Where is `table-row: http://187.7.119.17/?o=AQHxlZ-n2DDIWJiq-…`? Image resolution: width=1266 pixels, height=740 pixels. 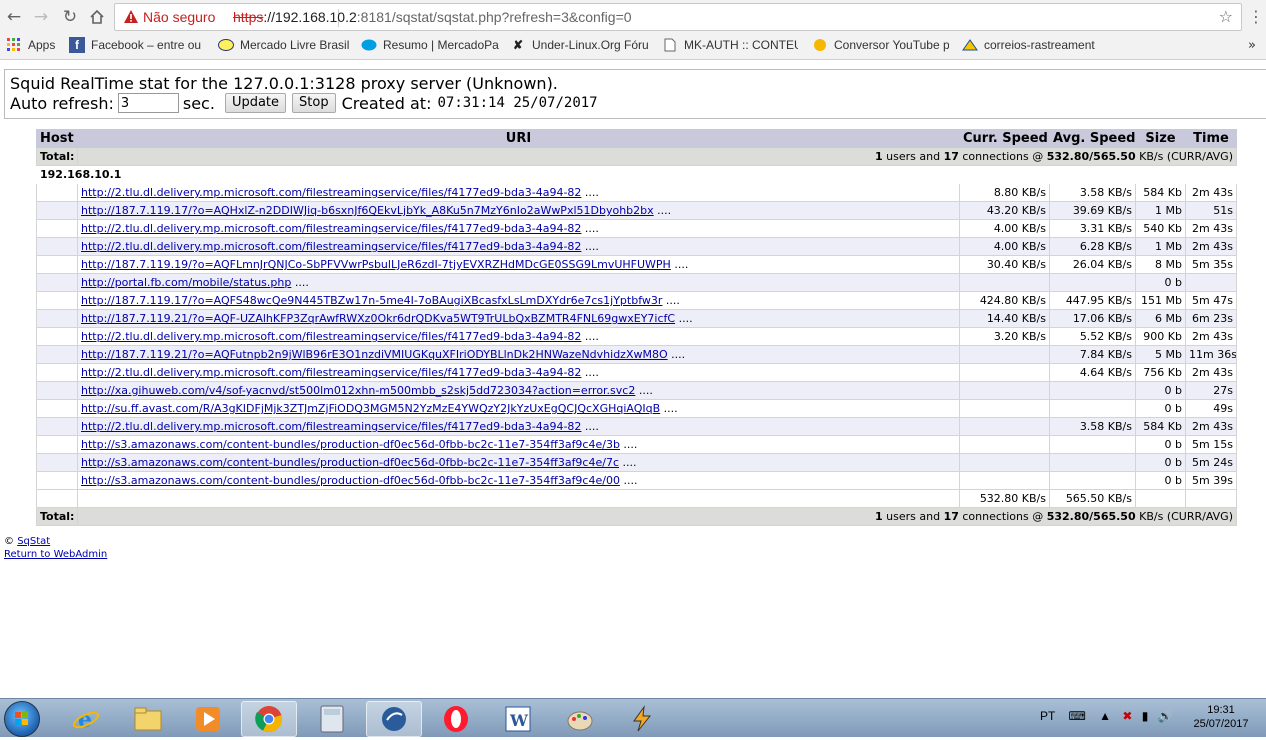
table-row: http://187.7.119.17/?o=AQHxlZ-n2DDIWJiq-… is located at coordinates (636, 210).